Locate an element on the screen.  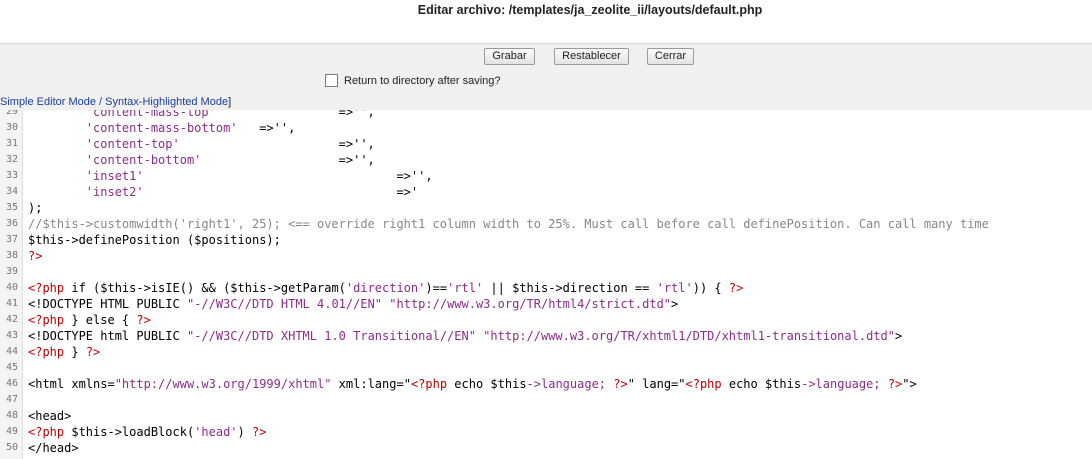
code-token: ) is located at coordinates (244, 432).